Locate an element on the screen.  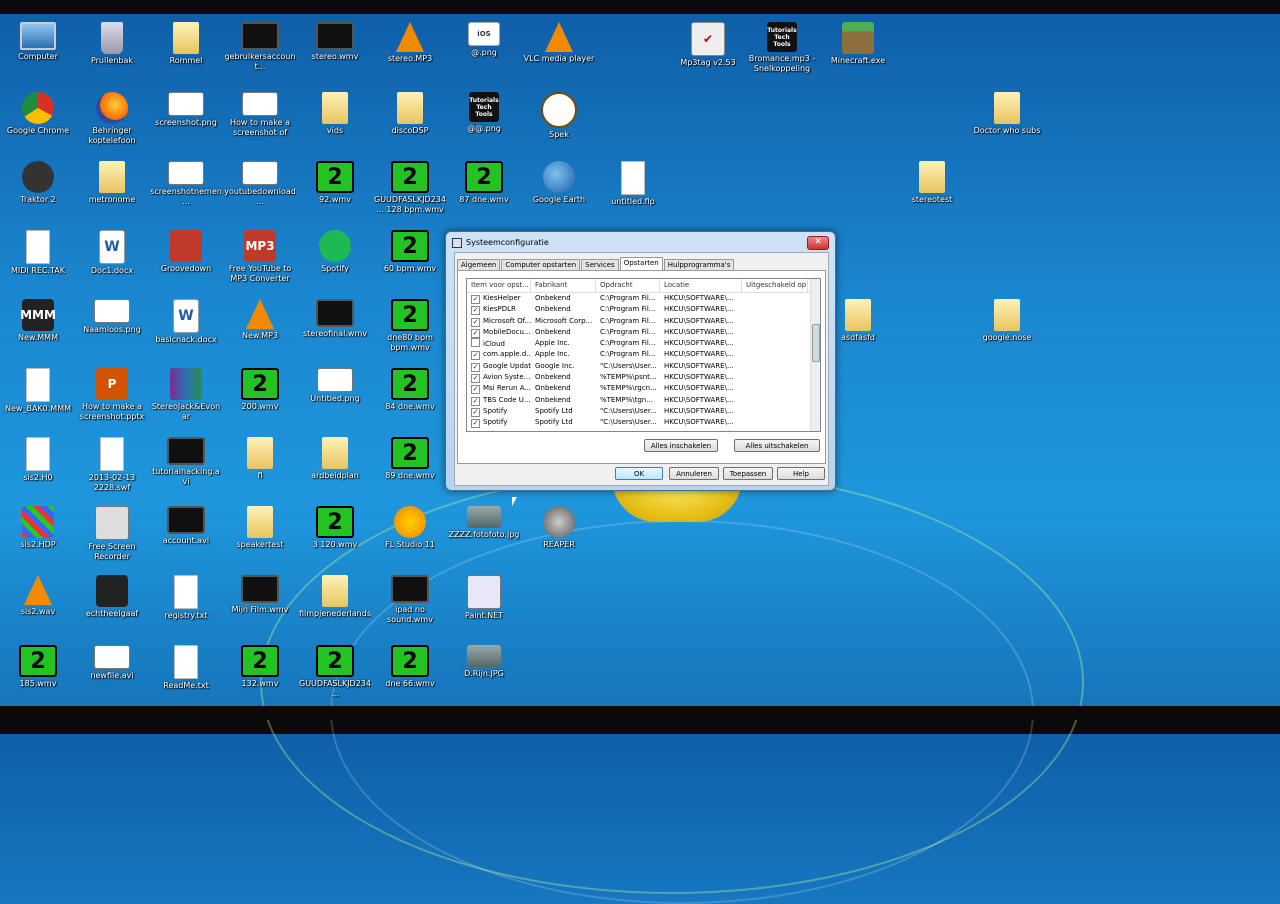
desktop-icon: Google Earth is located at coordinates (559, 190).